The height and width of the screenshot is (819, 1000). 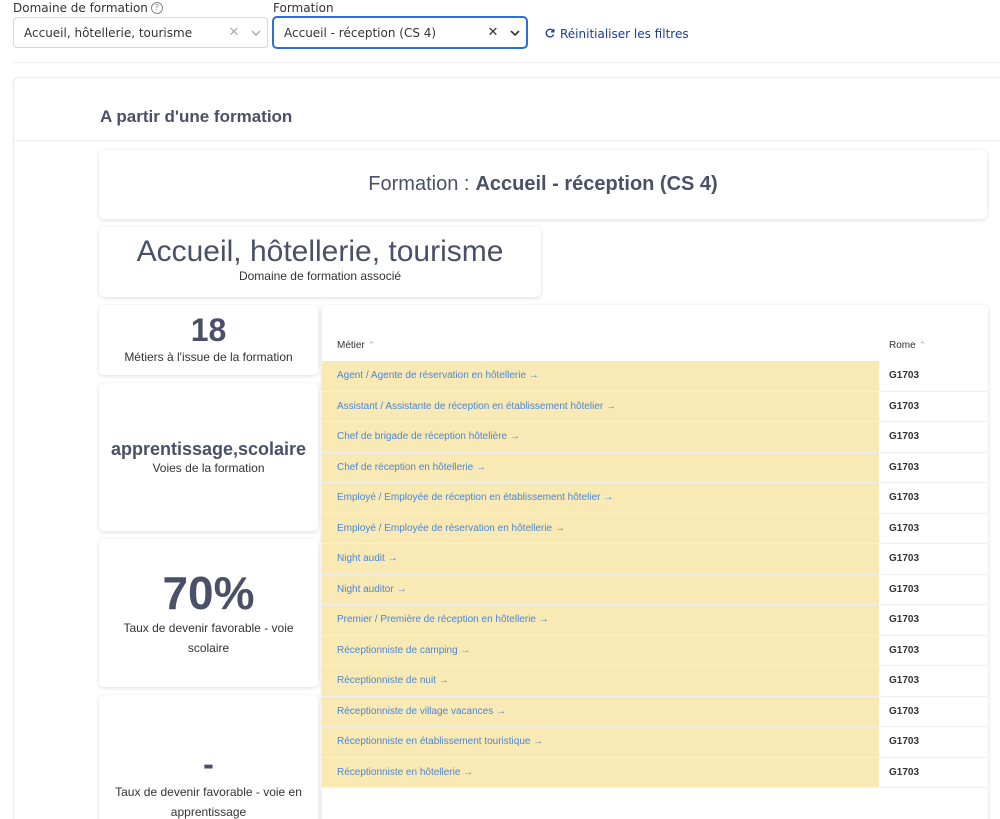 I want to click on stat-value: -, so click(x=208, y=764).